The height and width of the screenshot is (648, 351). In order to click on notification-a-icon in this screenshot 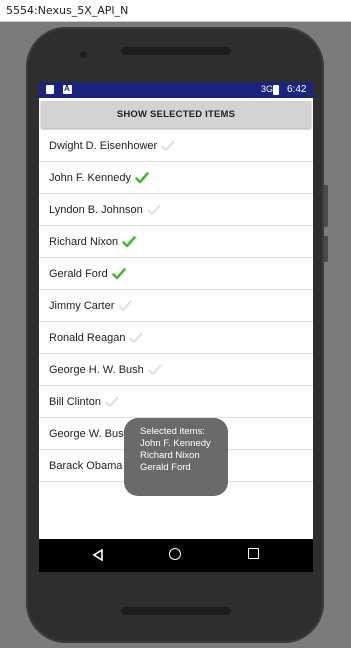, I will do `click(67, 89)`.